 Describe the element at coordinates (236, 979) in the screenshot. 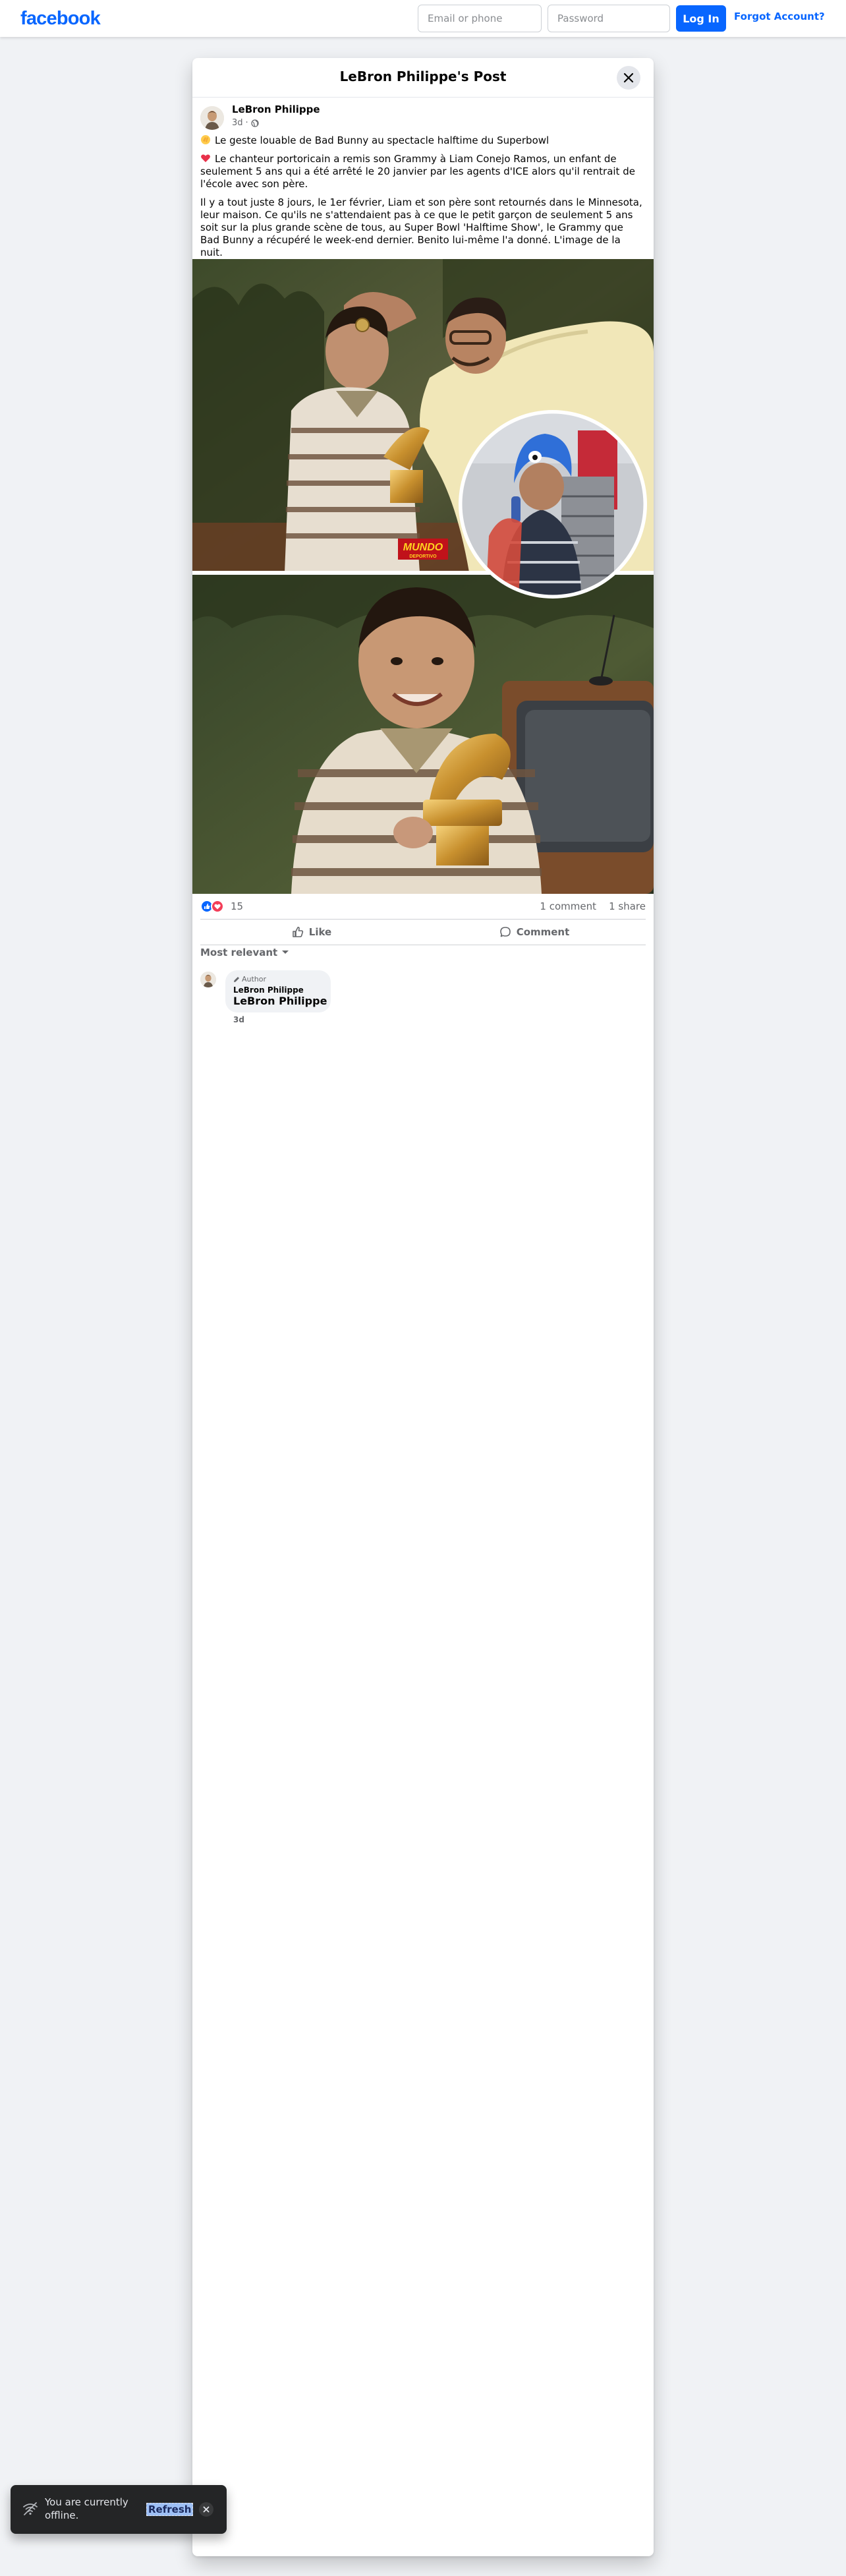

I see `pencil-icon` at that location.